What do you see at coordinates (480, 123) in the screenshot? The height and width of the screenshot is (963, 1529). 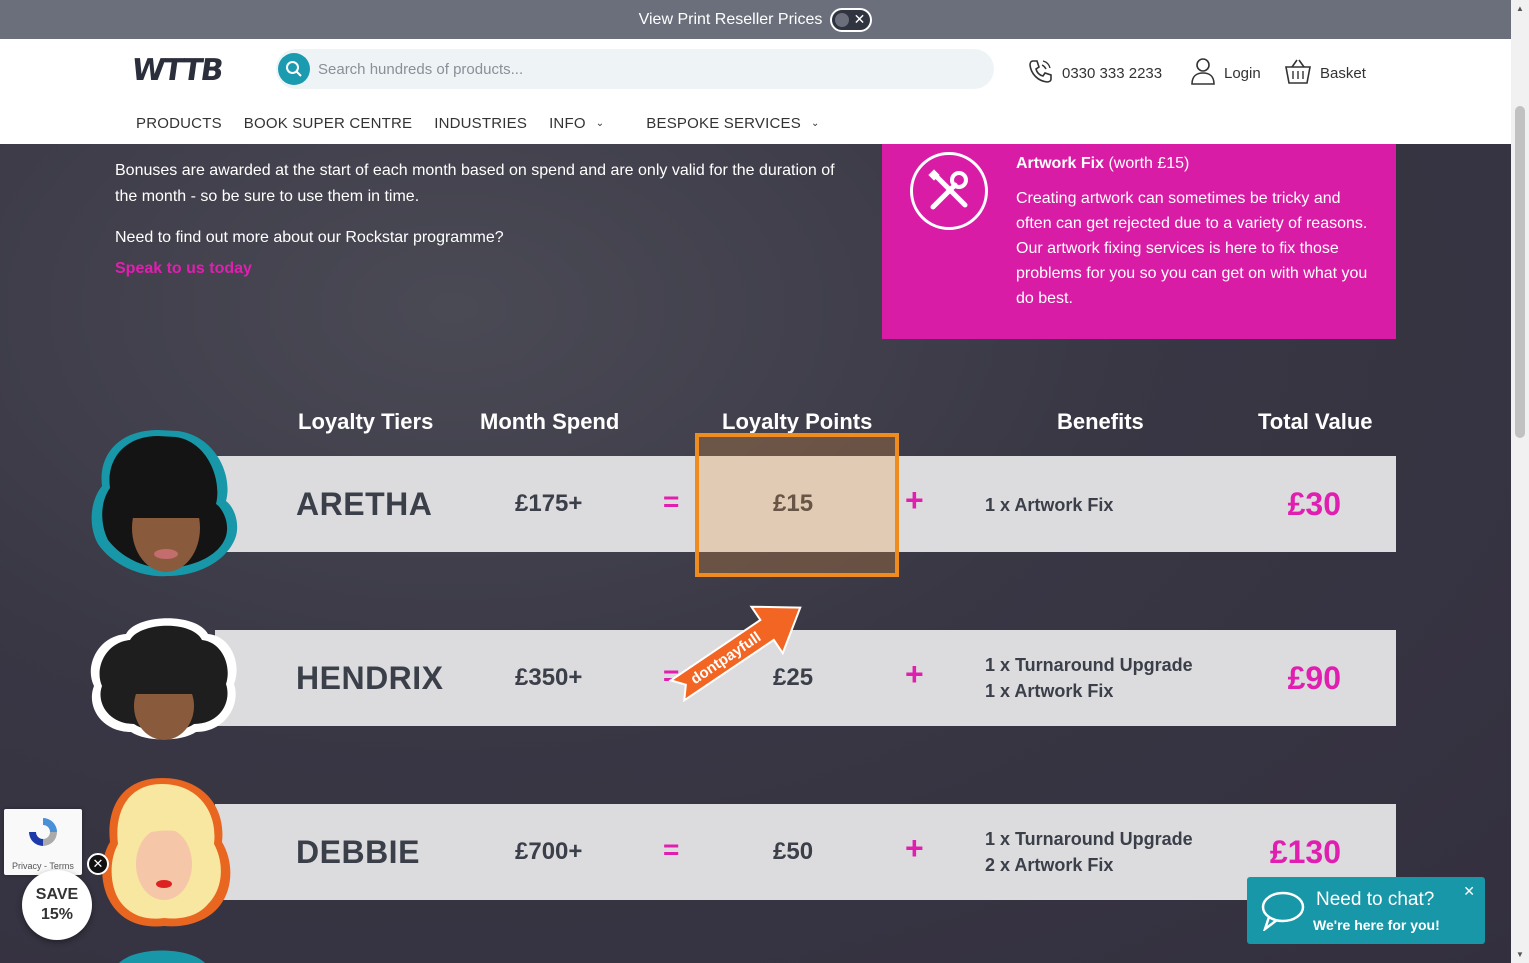 I see `nav-industries: INDUSTRIES` at bounding box center [480, 123].